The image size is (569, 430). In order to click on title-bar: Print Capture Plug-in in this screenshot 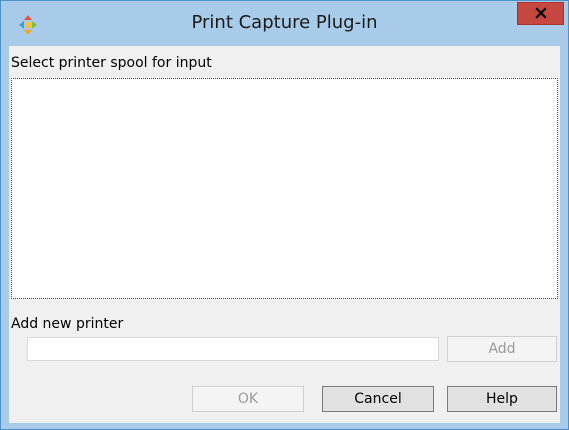, I will do `click(284, 23)`.